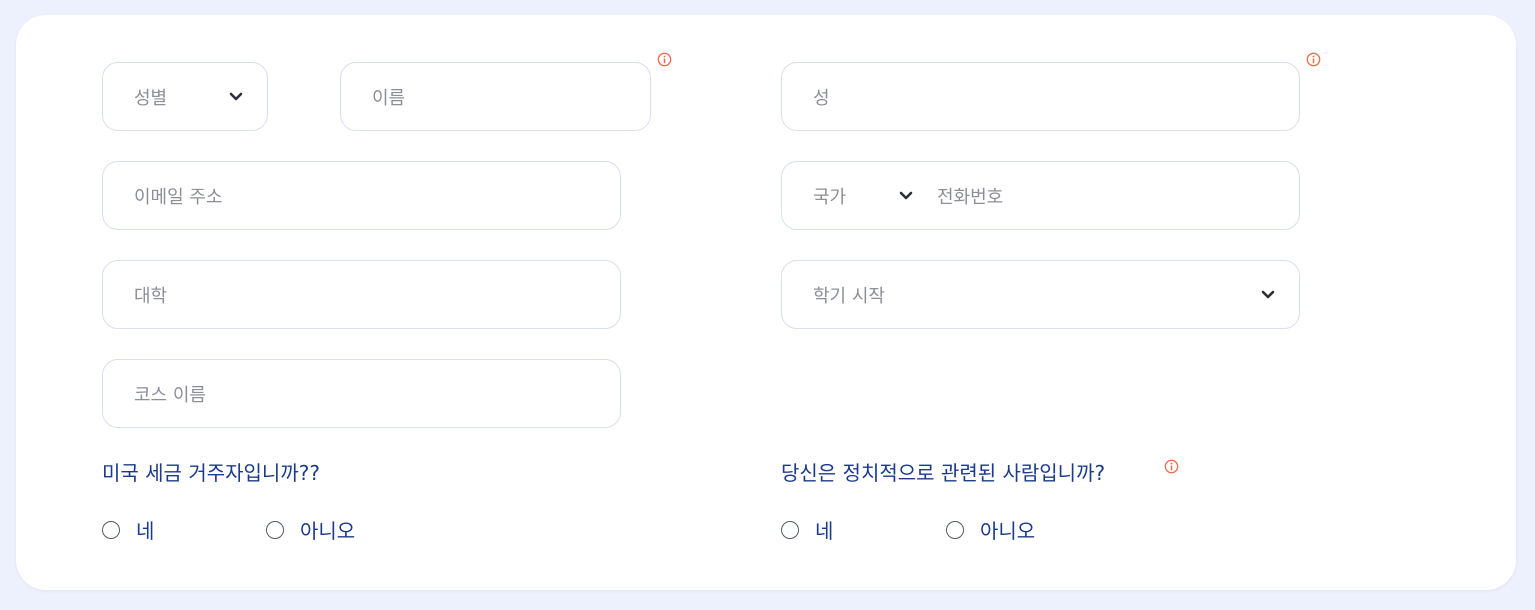 The image size is (1535, 610). Describe the element at coordinates (1040, 195) in the screenshot. I see `phone-field: 국가 전화번호` at that location.